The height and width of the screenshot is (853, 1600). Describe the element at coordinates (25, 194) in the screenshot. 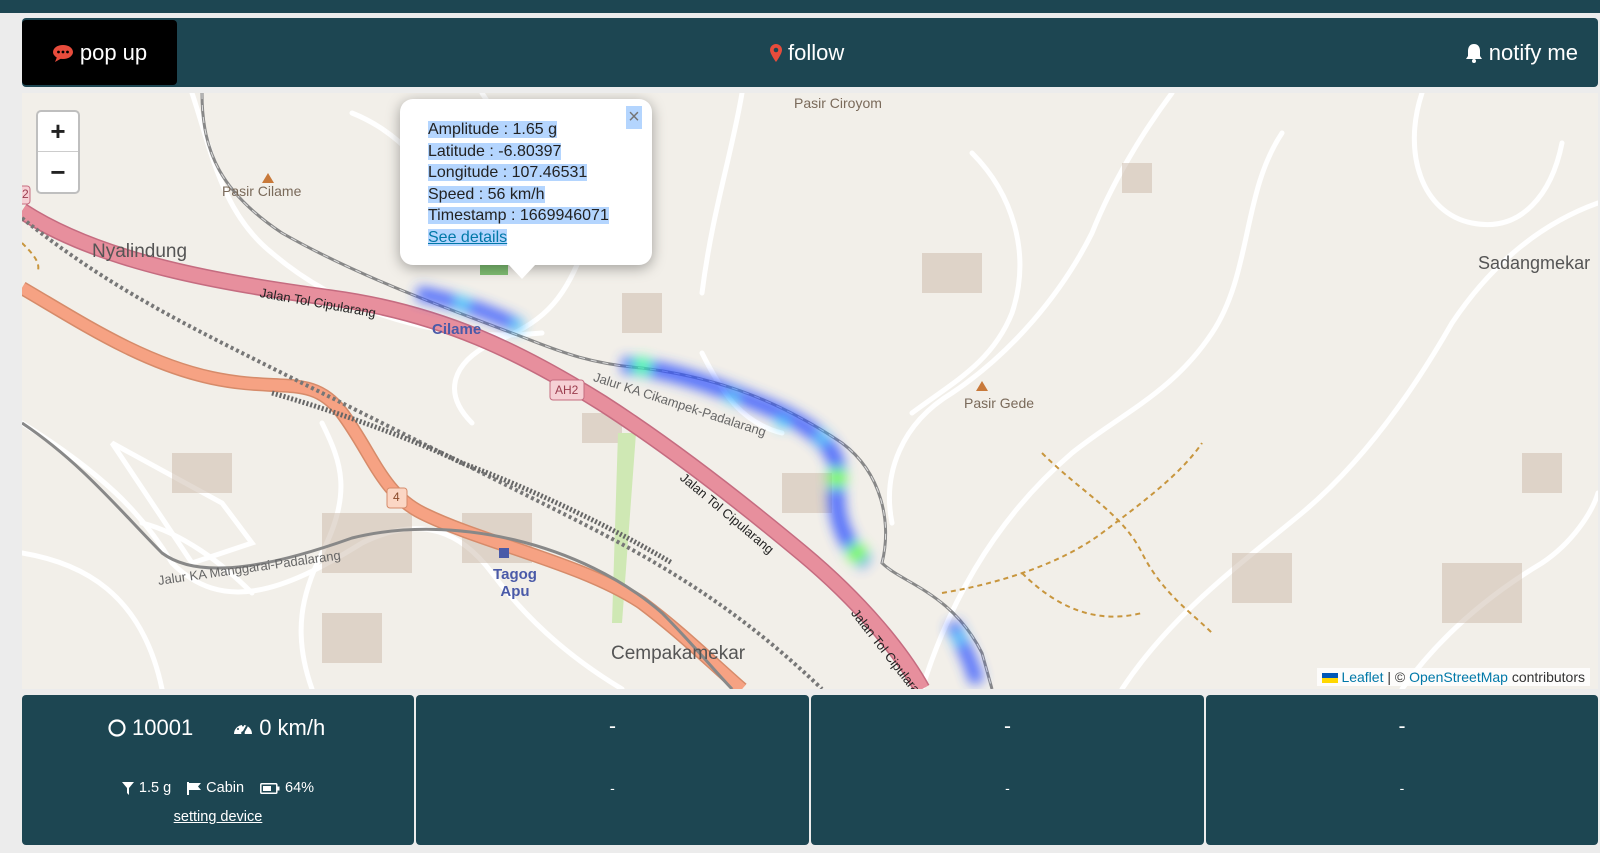

I see `label-shield-2: 2` at that location.